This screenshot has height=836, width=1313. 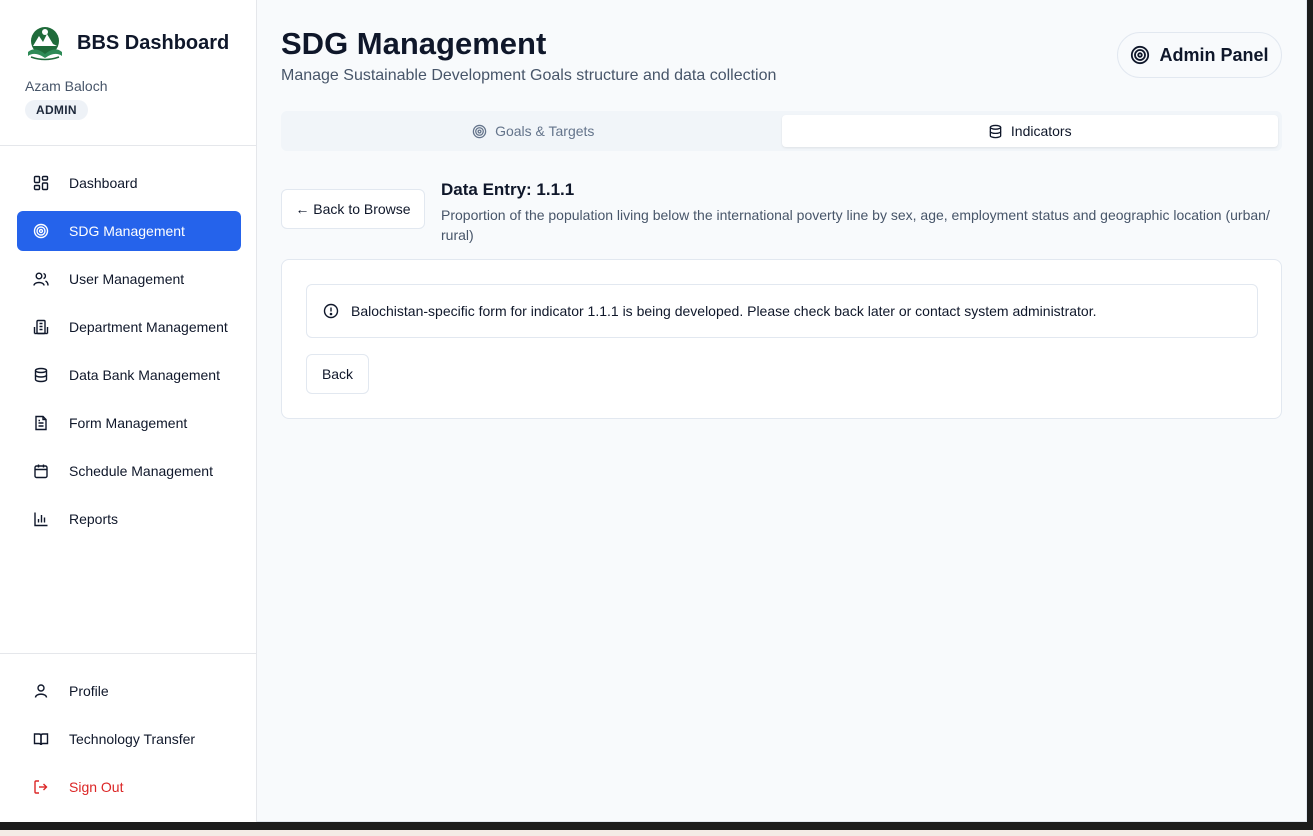 I want to click on back-button: Back, so click(x=337, y=374).